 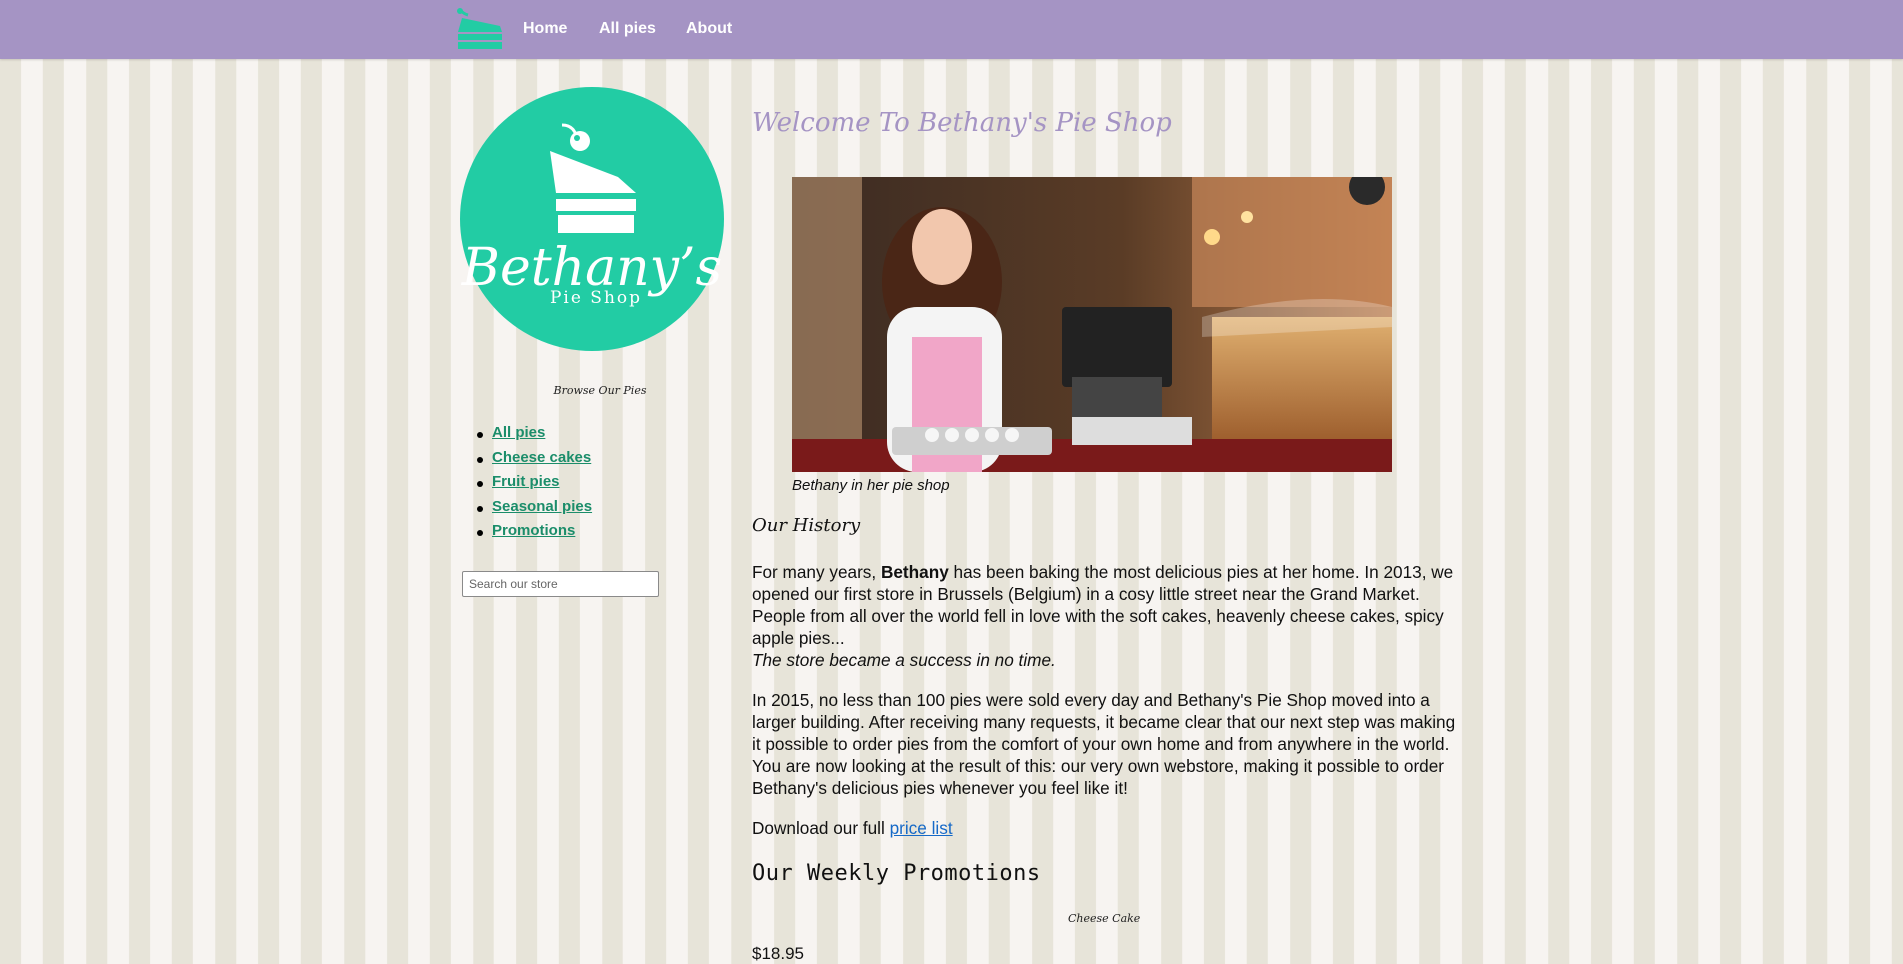 I want to click on page-title: Welcome To Bethany's Pie Shop, so click(x=962, y=123).